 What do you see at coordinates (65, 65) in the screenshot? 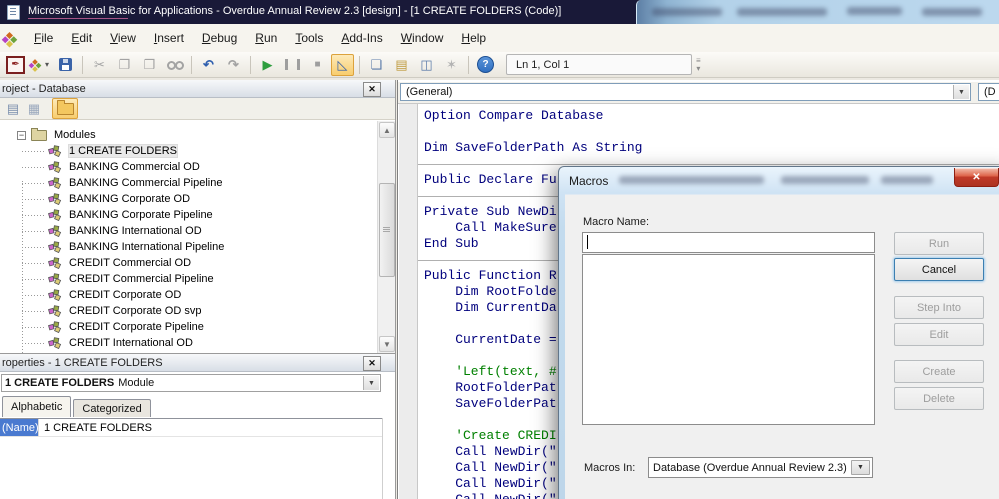
I see `save-icon` at bounding box center [65, 65].